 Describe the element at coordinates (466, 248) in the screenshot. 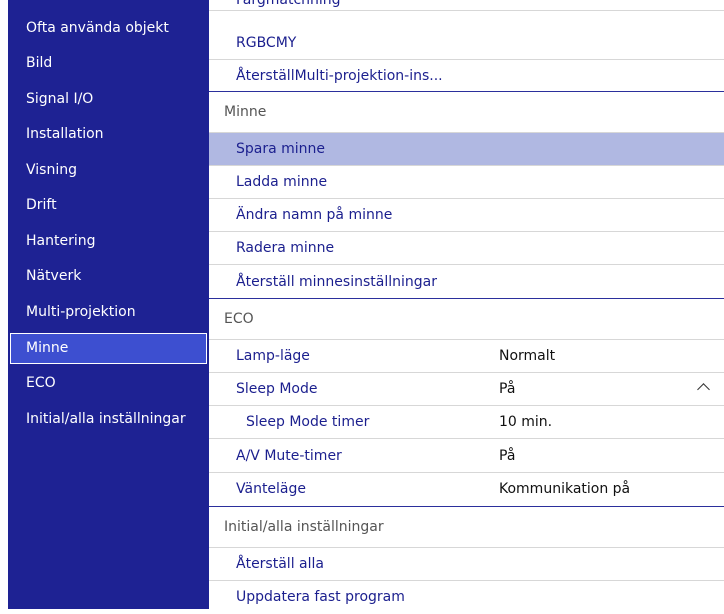

I see `row-radera-minne: Radera minne` at that location.